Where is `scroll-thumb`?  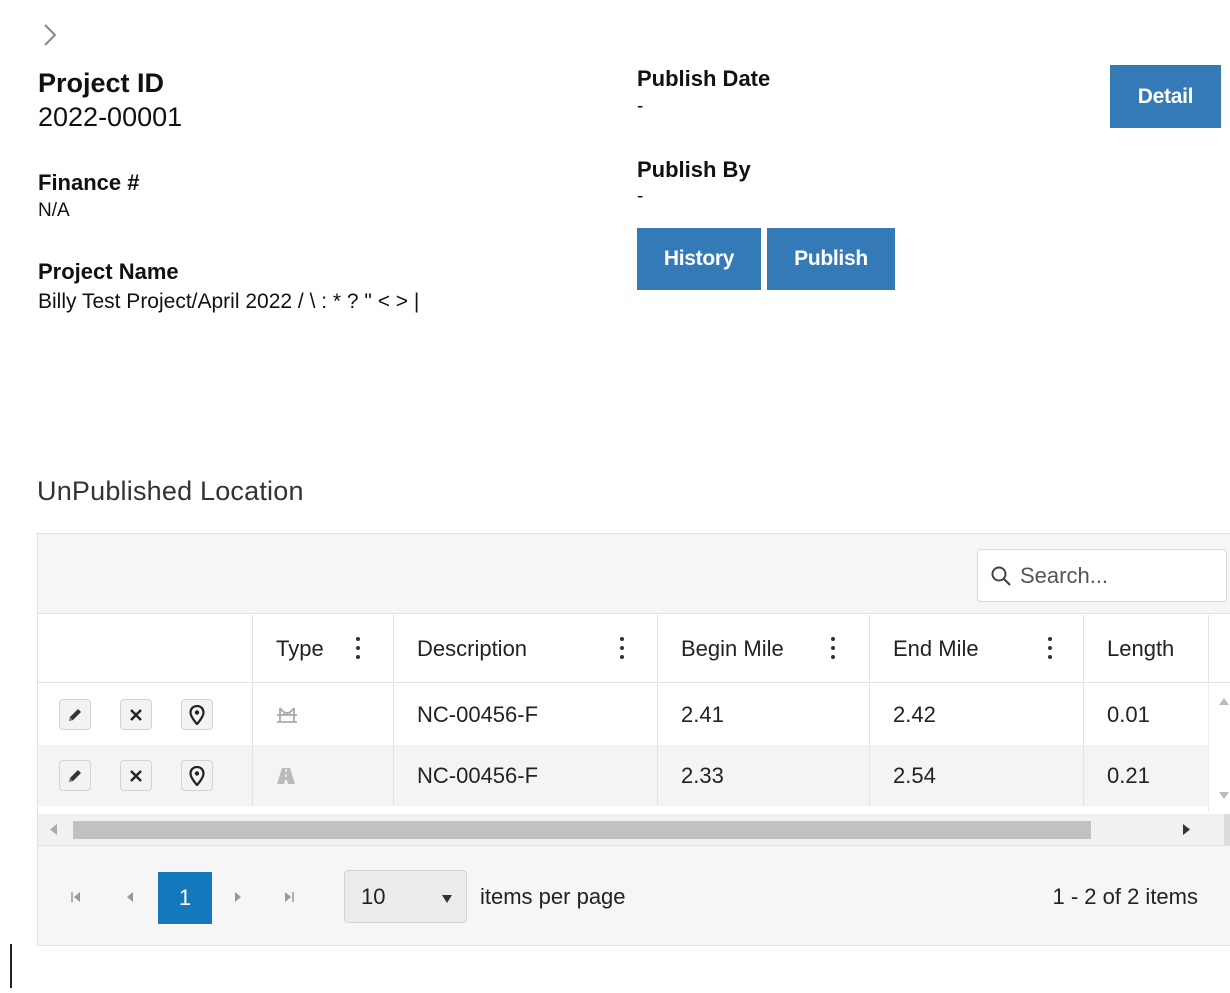
scroll-thumb is located at coordinates (582, 830).